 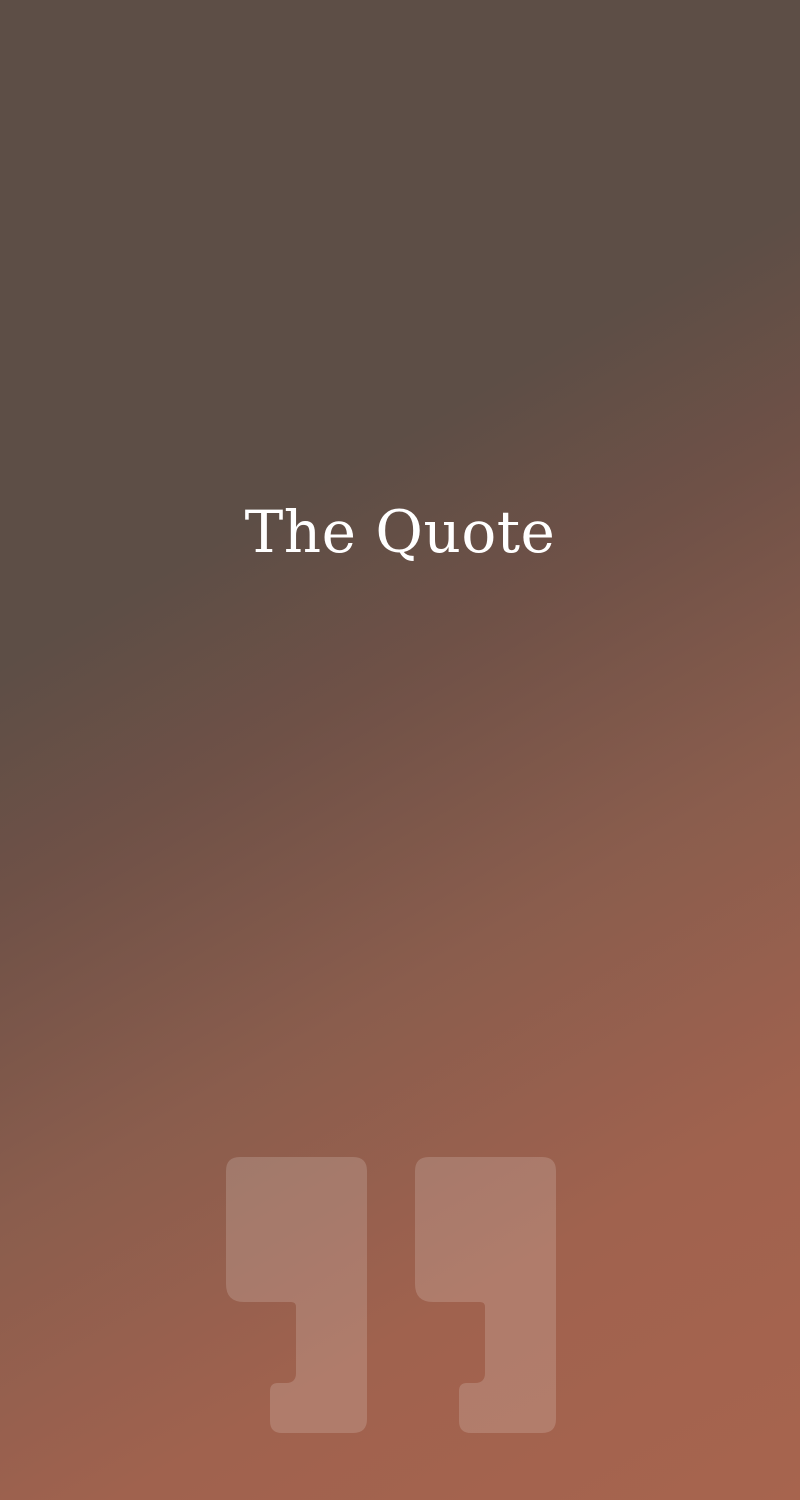 What do you see at coordinates (391, 1295) in the screenshot?
I see `closing-quote-icon` at bounding box center [391, 1295].